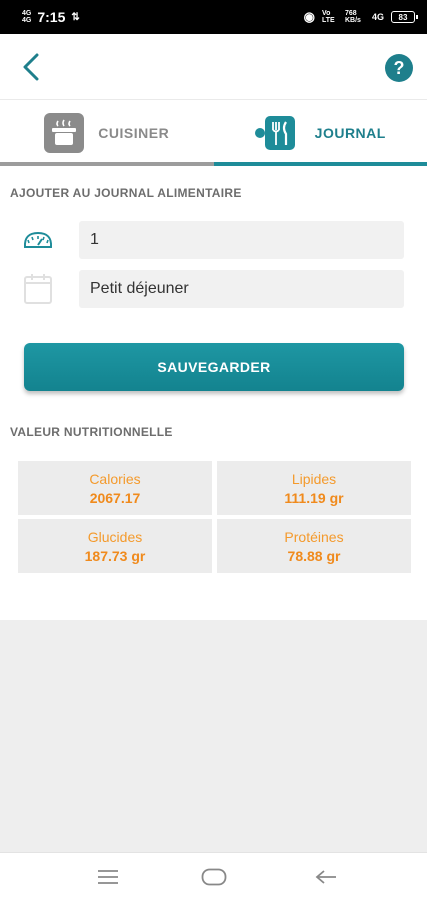  I want to click on tab-bar: CUISINER JOURNAL, so click(213, 133).